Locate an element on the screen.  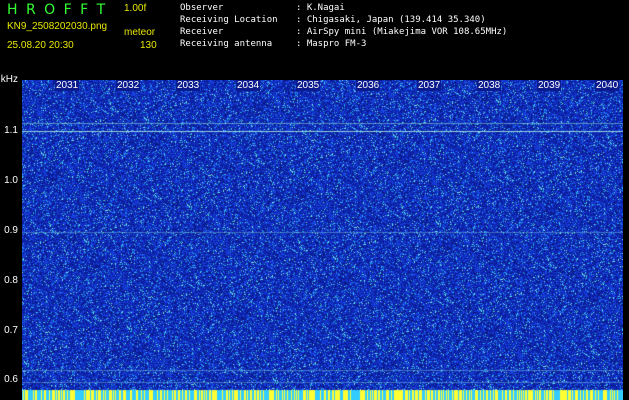
x-tick-label: 2034 is located at coordinates (248, 85).